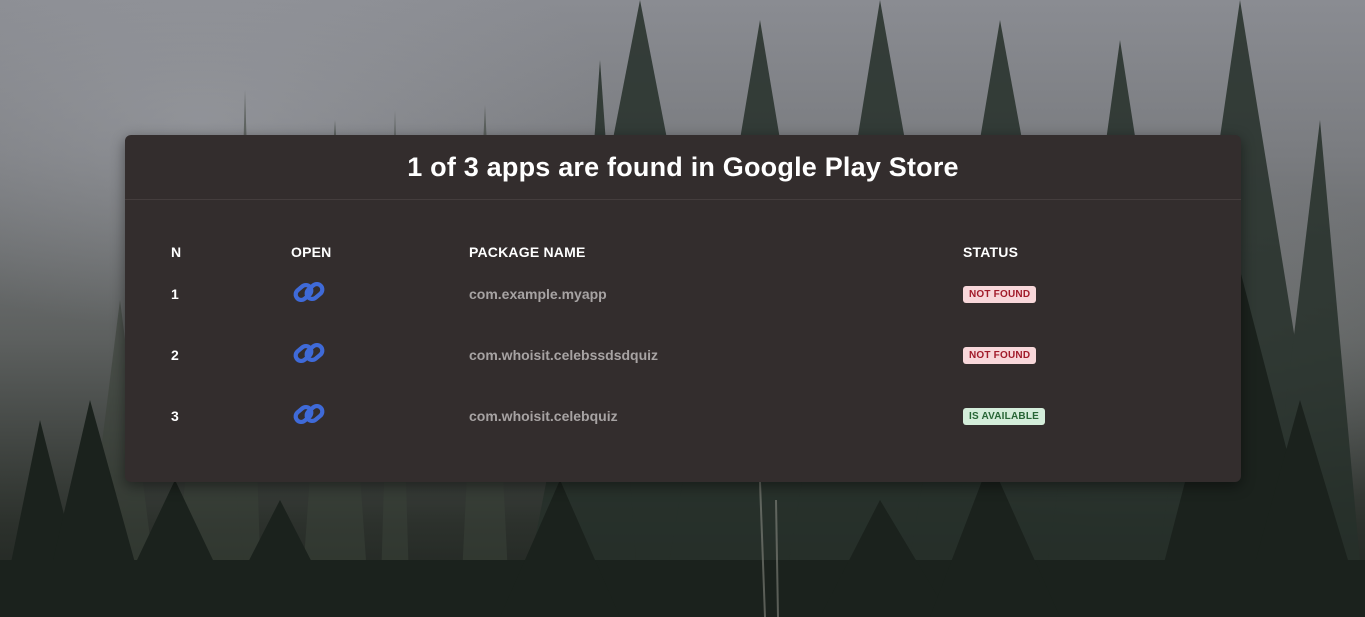 This screenshot has height=617, width=1365. Describe the element at coordinates (176, 252) in the screenshot. I see `column-header-n: N` at that location.